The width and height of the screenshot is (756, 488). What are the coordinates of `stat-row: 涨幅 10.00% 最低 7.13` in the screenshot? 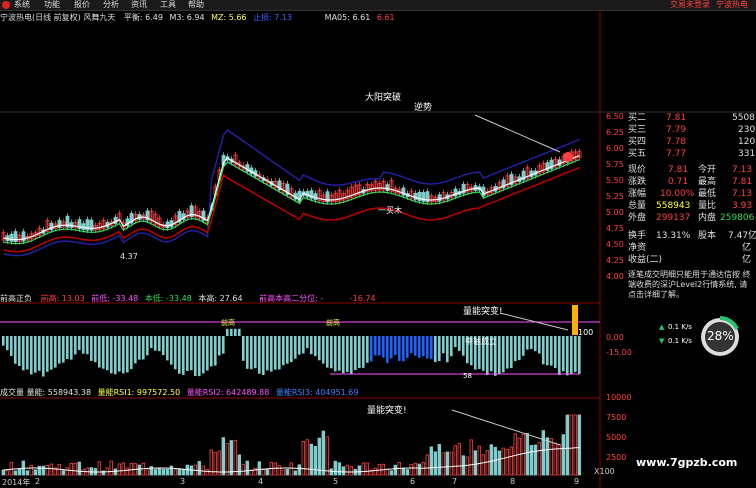 It's located at (690, 194).